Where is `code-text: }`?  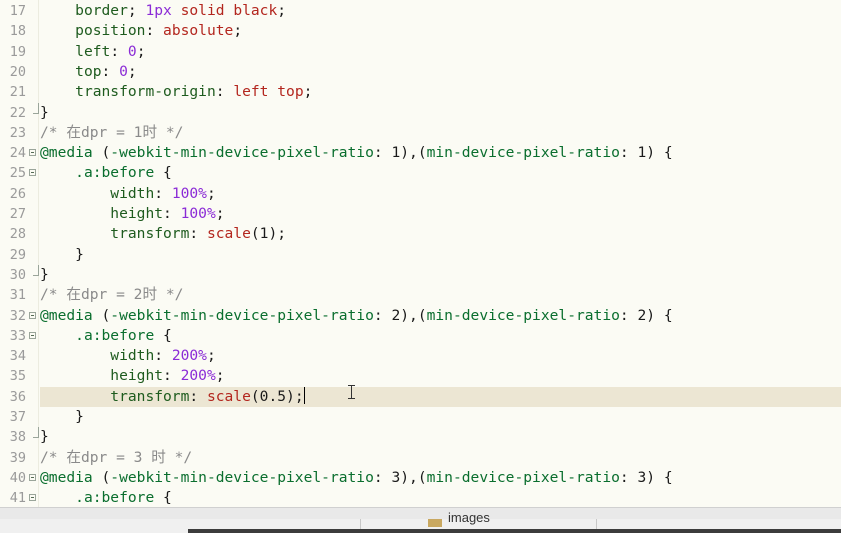 code-text: } is located at coordinates (62, 417).